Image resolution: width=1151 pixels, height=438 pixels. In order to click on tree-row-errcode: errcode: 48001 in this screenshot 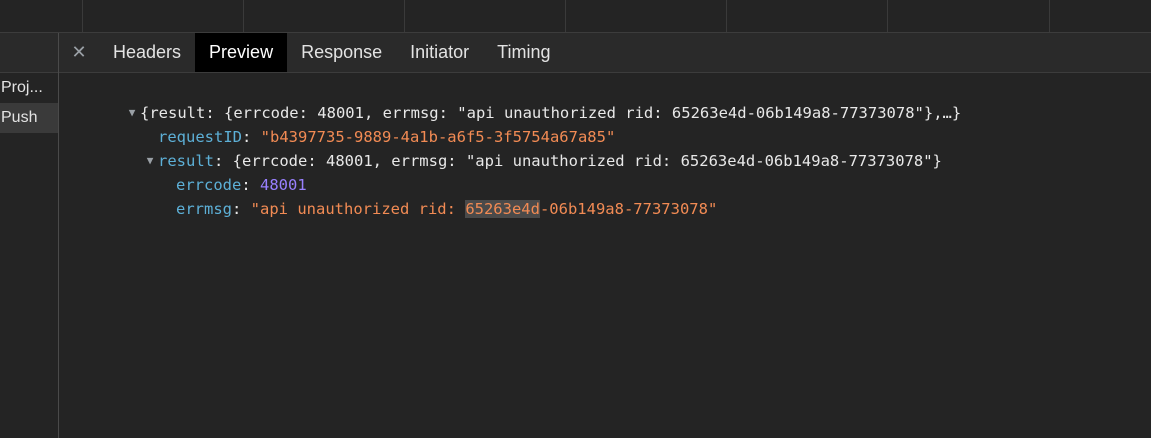, I will do `click(213, 173)`.